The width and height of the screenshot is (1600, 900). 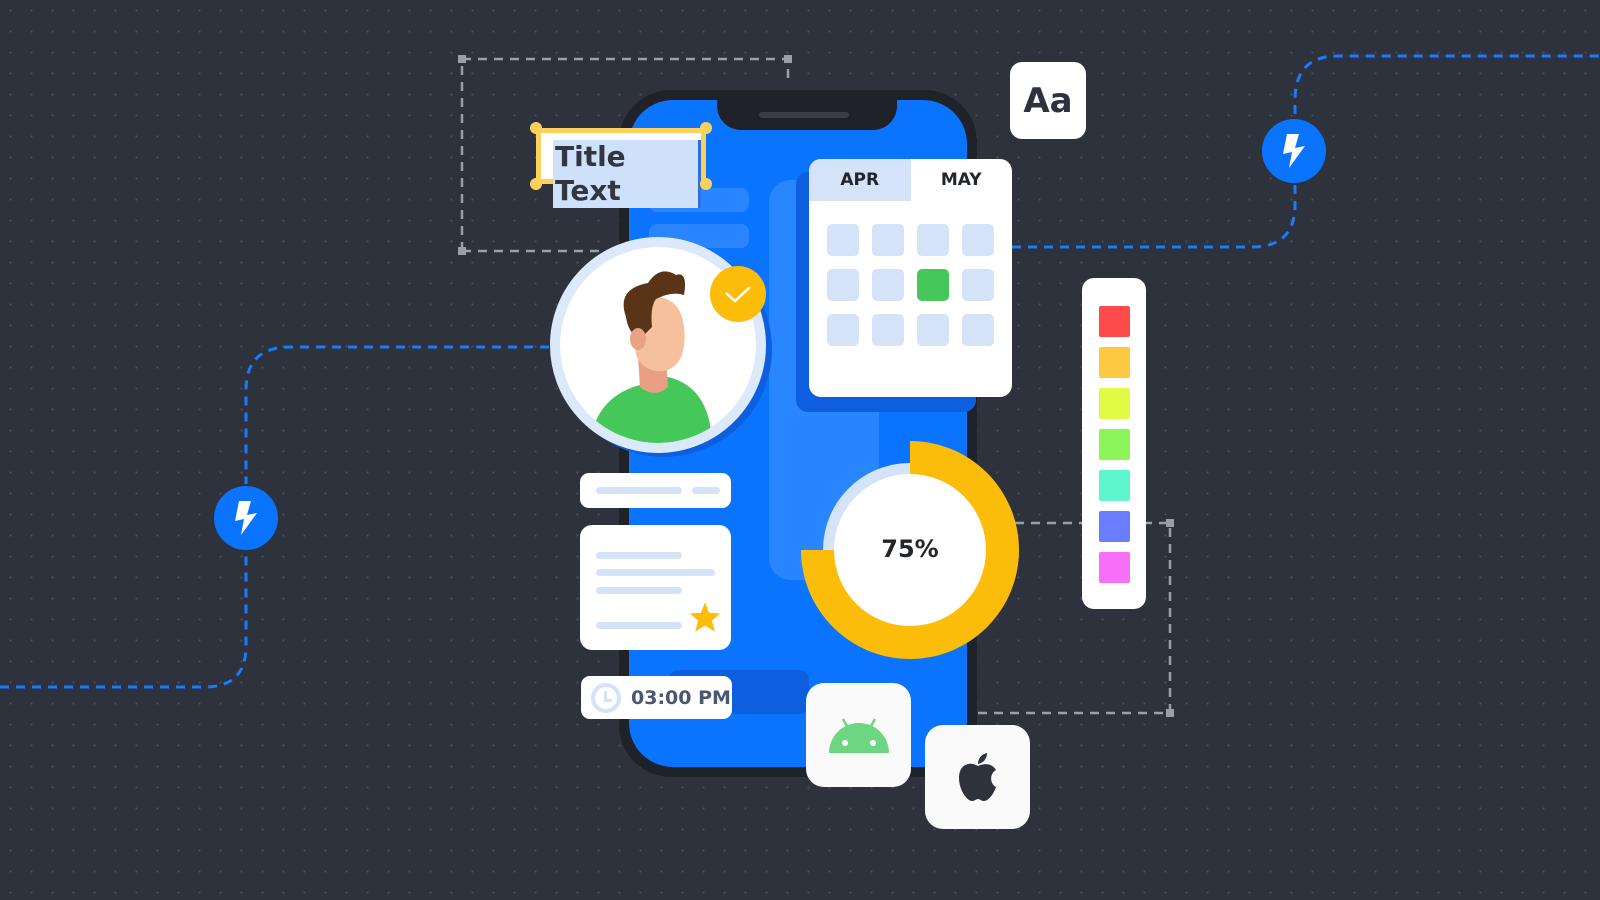 I want to click on tab-apr: APR, so click(x=860, y=180).